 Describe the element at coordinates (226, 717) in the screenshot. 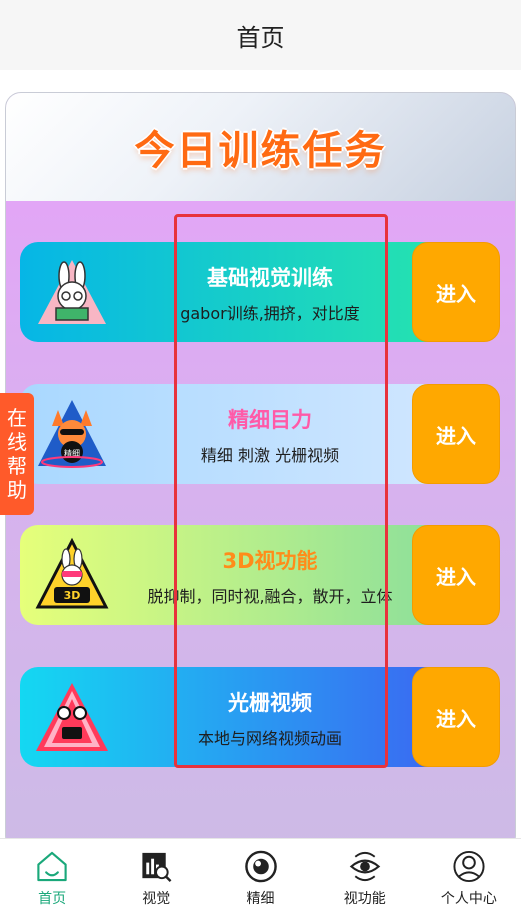

I see `task-panel: 光栅视频 本地与网络视频动画` at that location.